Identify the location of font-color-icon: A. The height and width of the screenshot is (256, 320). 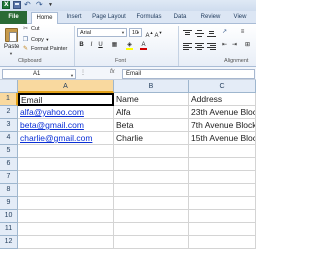
(143, 45).